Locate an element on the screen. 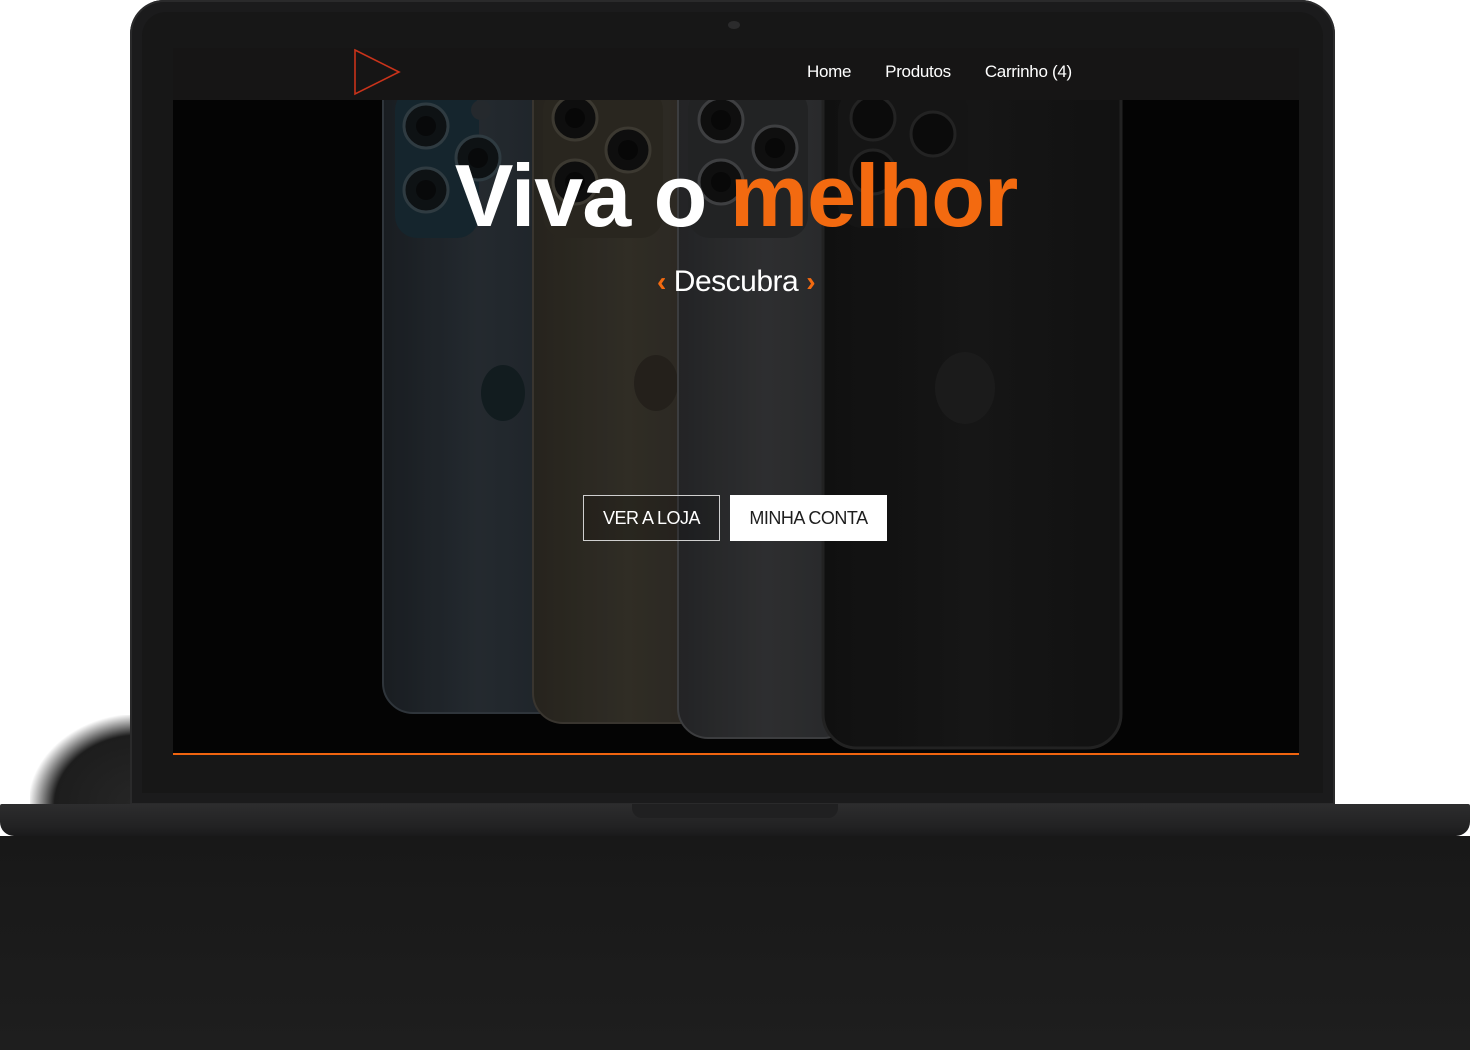 This screenshot has width=1470, height=1050. navbar: Home Produtos Carrinho (4) is located at coordinates (736, 74).